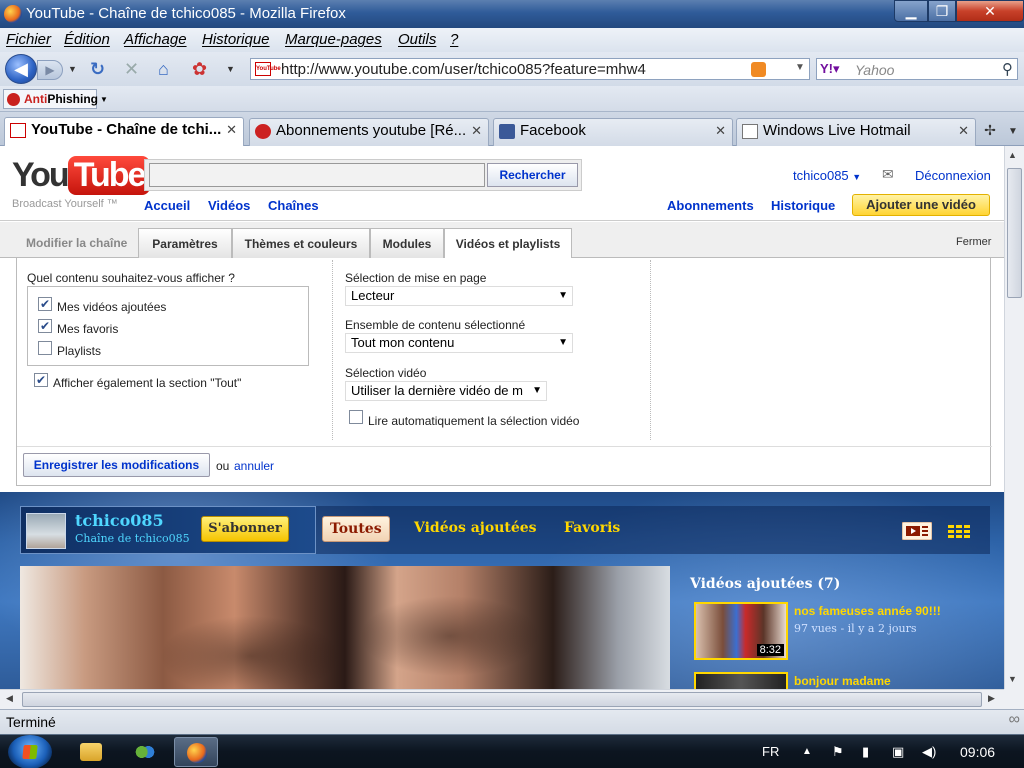 This screenshot has width=1024, height=768. Describe the element at coordinates (116, 465) in the screenshot. I see `save-button: Enregistrer les modifications` at that location.